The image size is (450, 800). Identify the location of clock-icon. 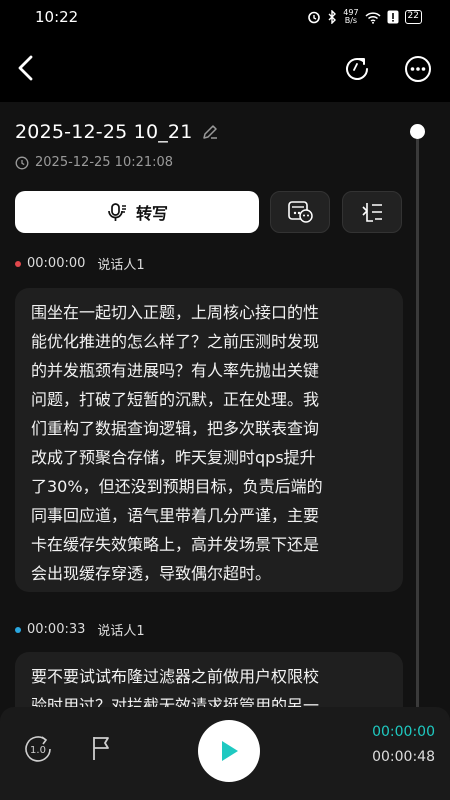
(22, 162).